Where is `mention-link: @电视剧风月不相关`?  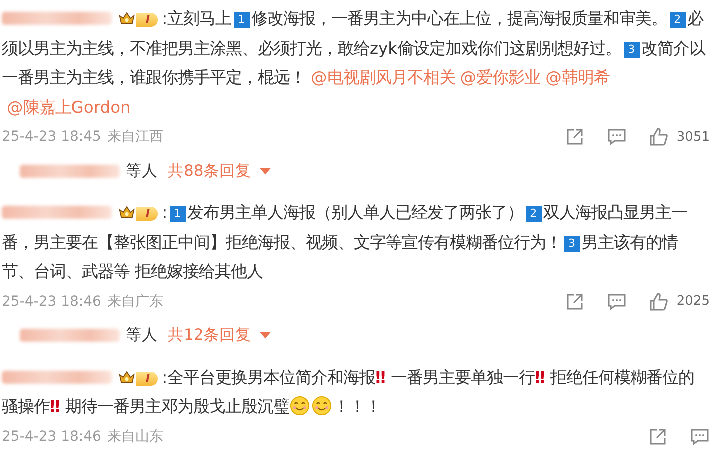 mention-link: @电视剧风月不相关 is located at coordinates (383, 77).